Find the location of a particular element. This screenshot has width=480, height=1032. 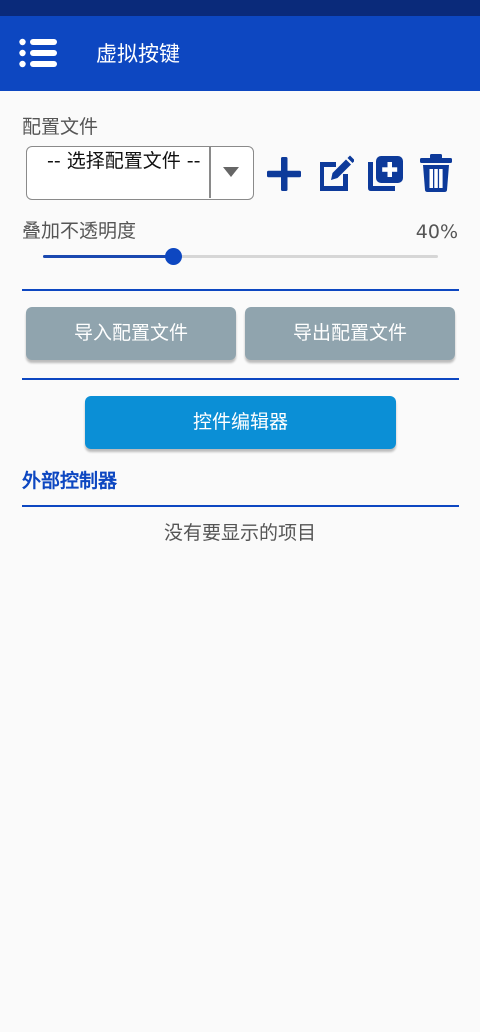

status-bar is located at coordinates (240, 8).